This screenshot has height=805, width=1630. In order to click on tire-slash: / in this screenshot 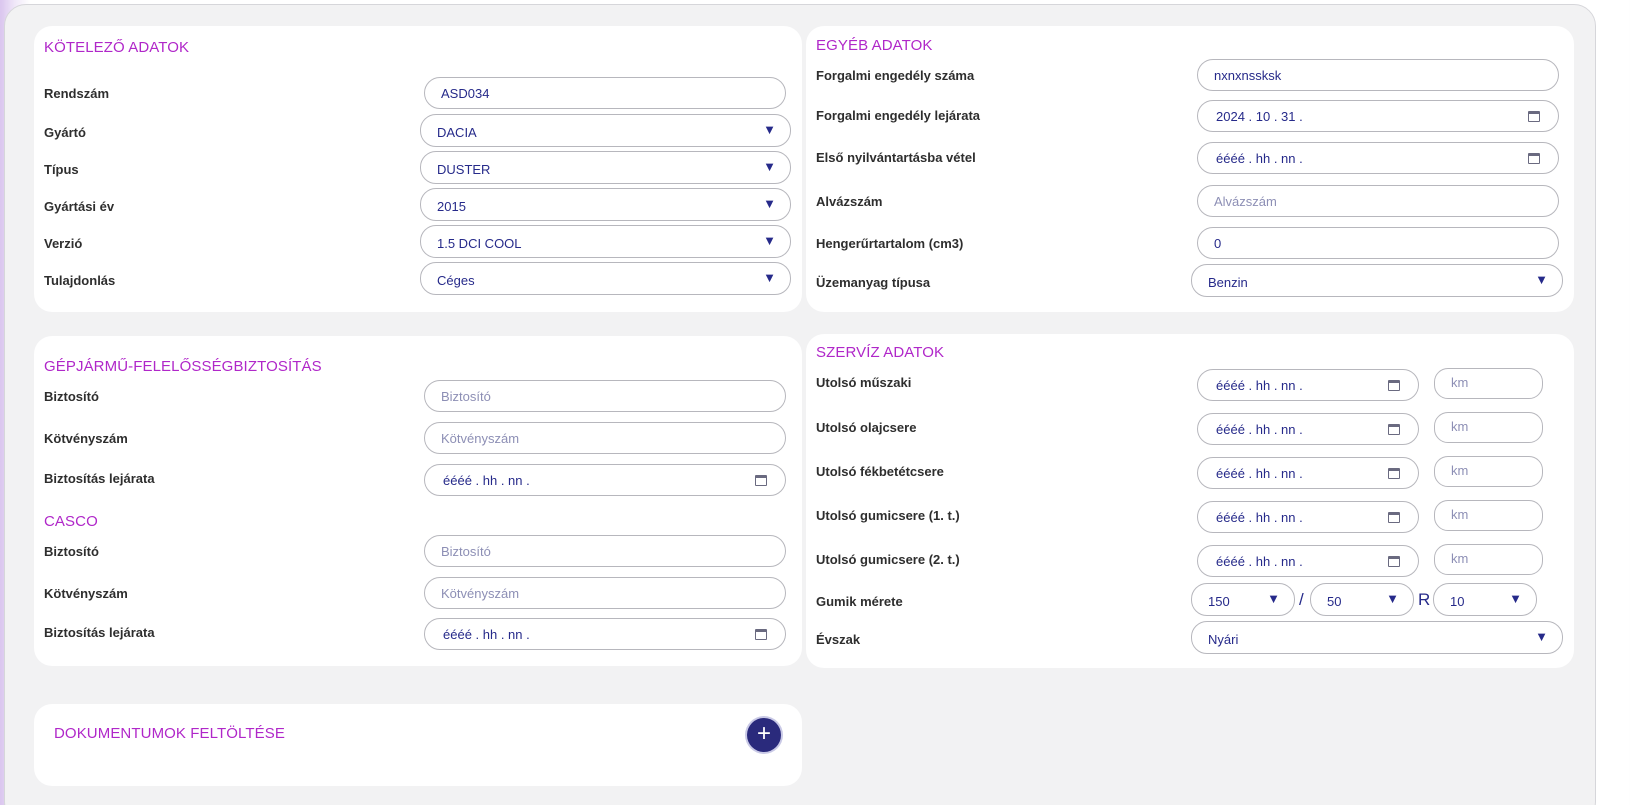, I will do `click(1301, 599)`.